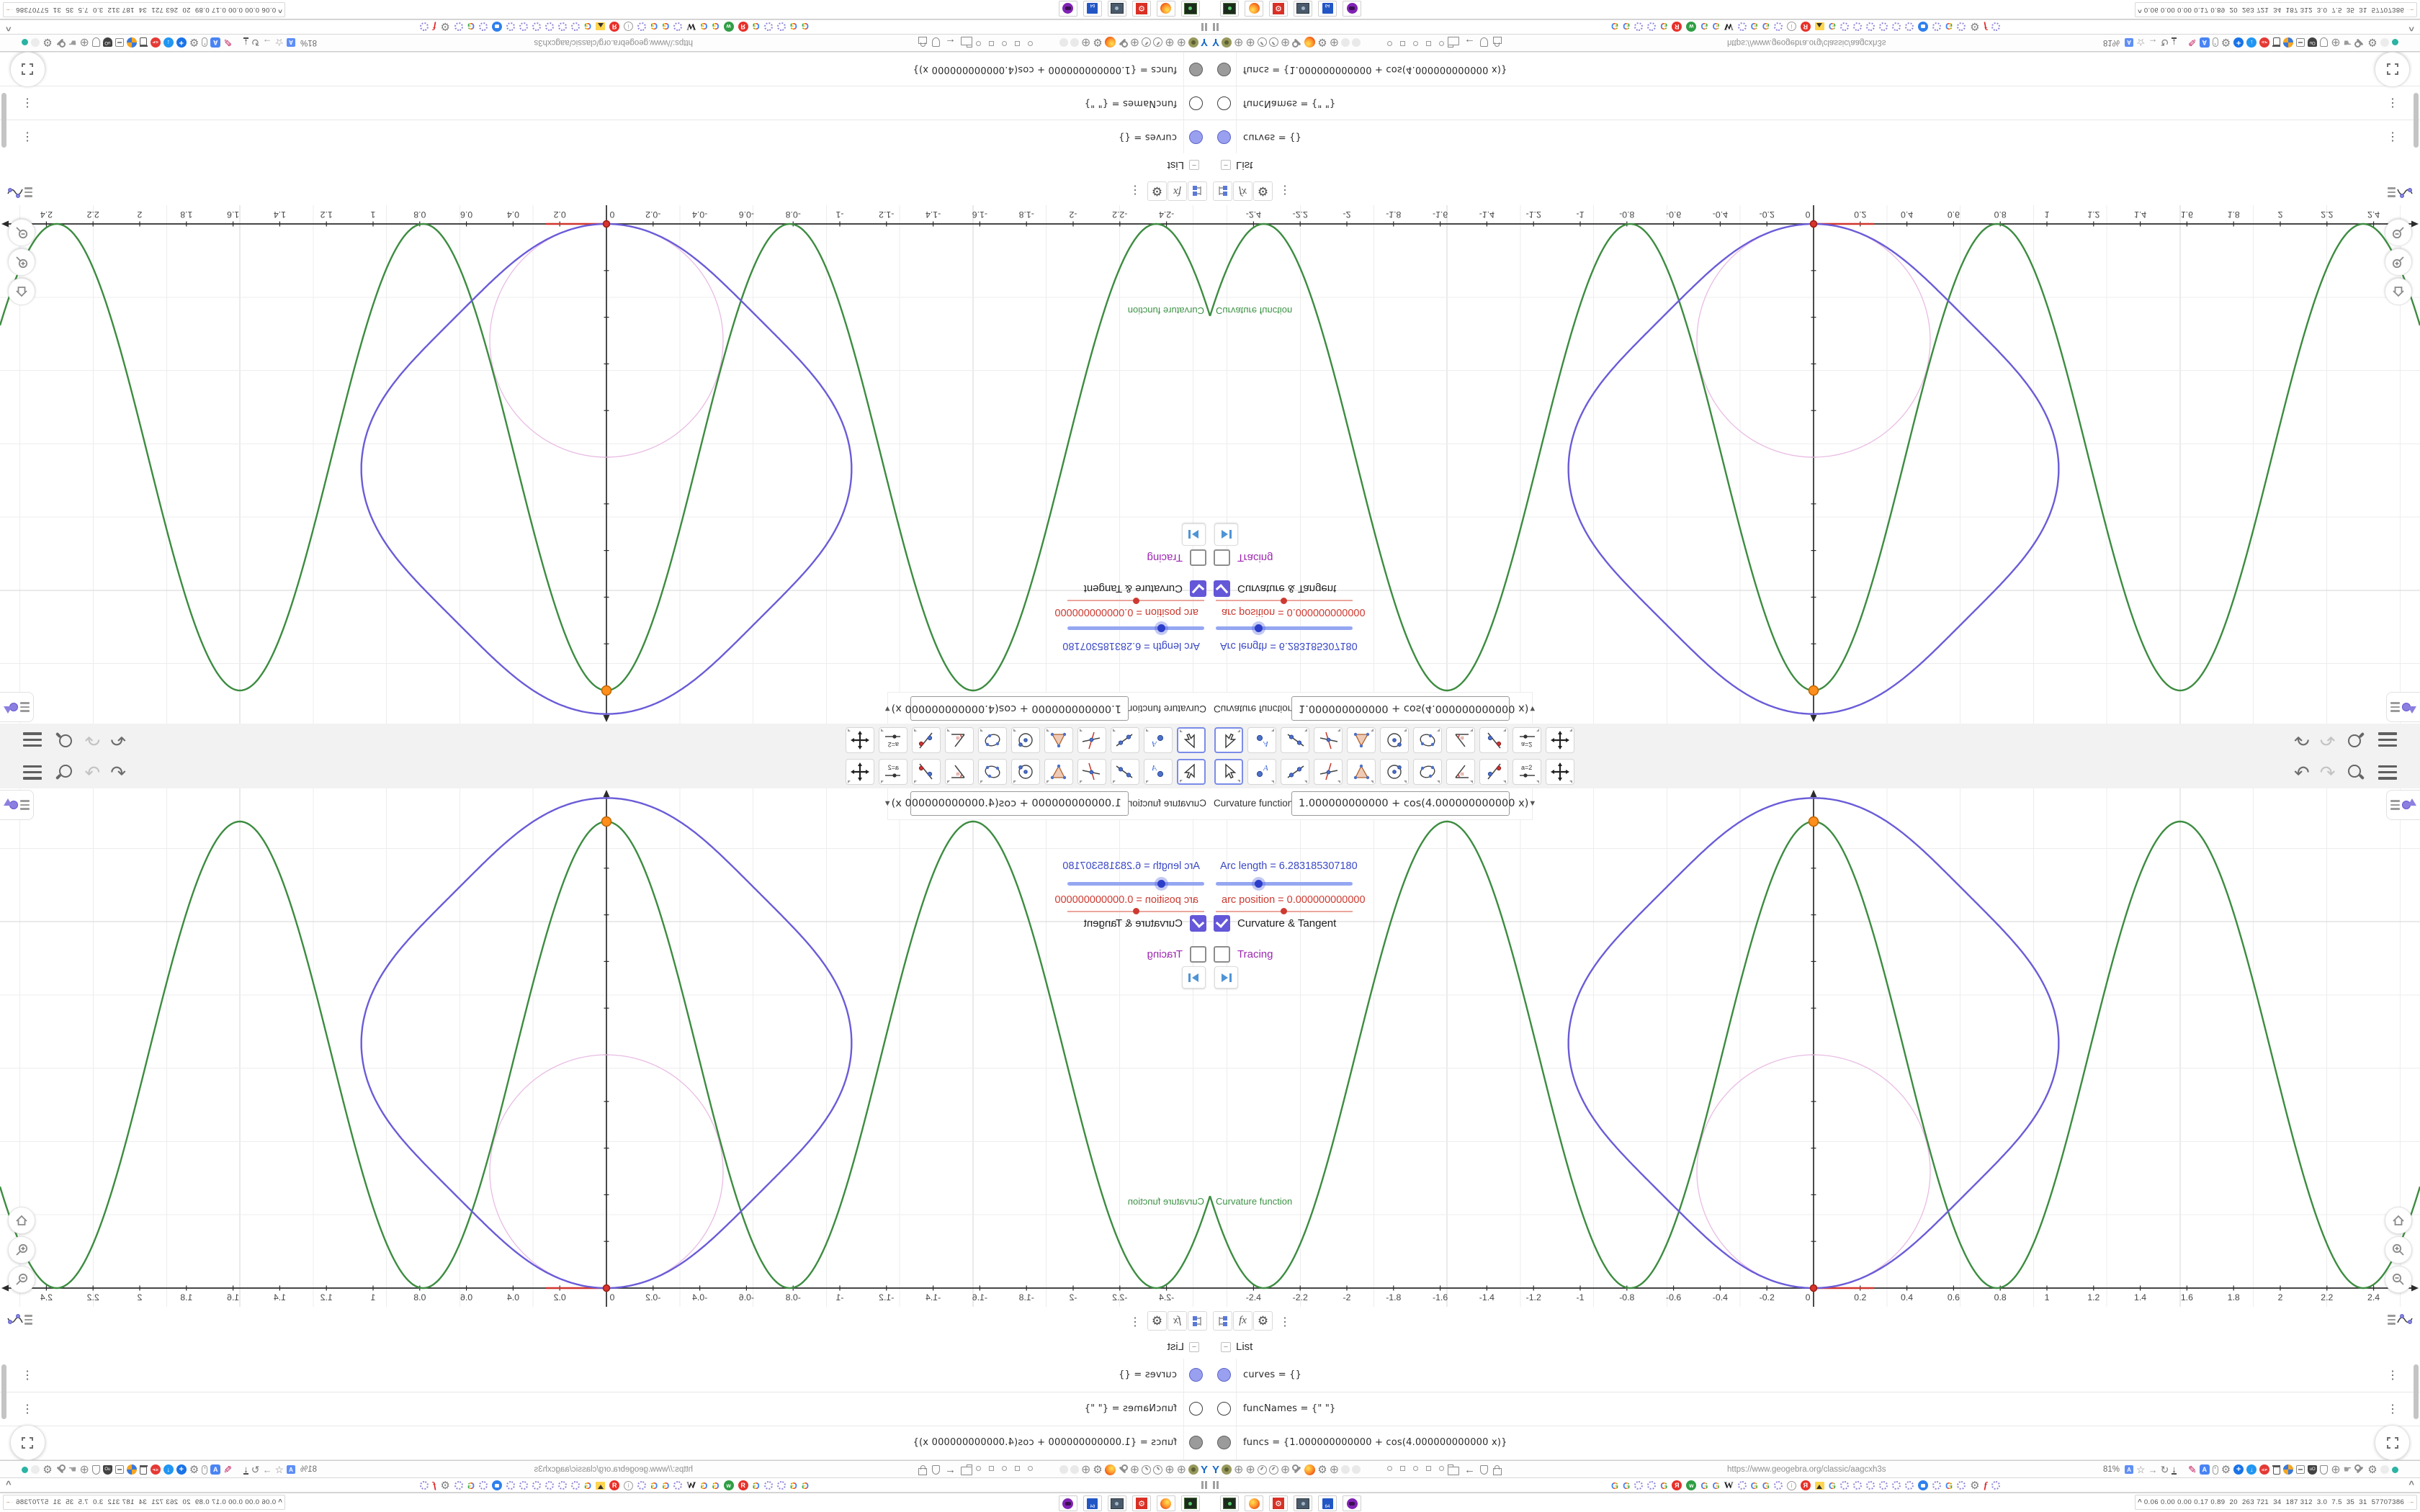 This screenshot has height=1512, width=2420. What do you see at coordinates (1729, 26) in the screenshot?
I see `favicon-wikipedia: W` at bounding box center [1729, 26].